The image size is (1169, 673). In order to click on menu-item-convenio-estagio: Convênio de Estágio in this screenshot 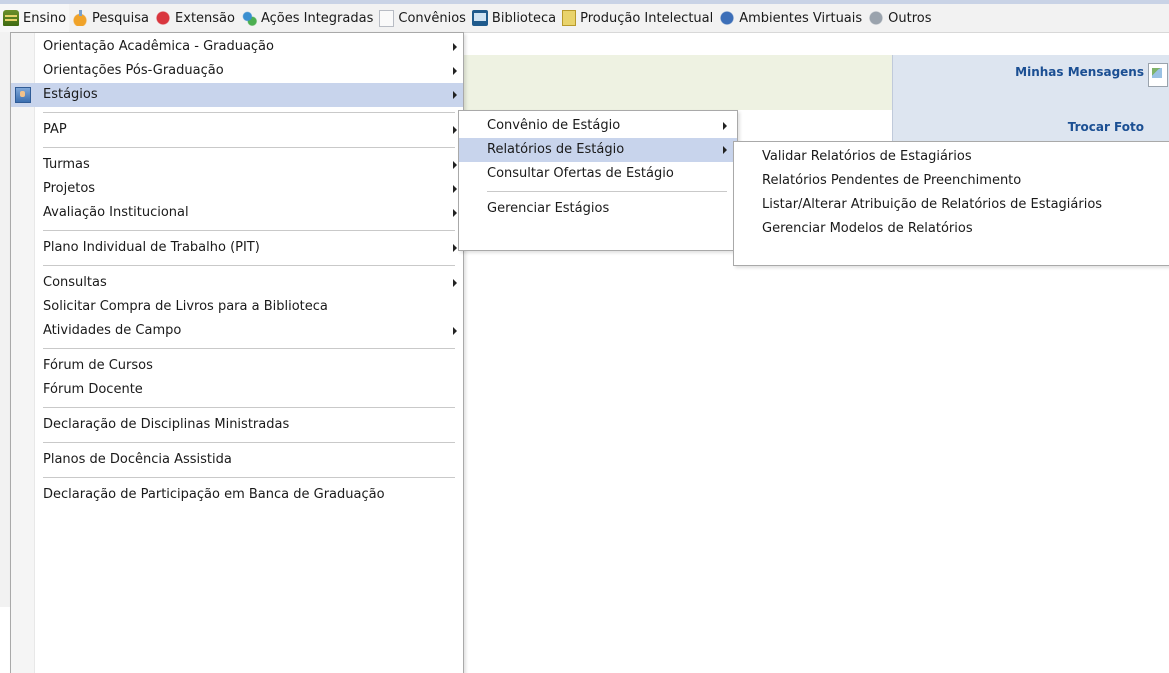, I will do `click(598, 126)`.